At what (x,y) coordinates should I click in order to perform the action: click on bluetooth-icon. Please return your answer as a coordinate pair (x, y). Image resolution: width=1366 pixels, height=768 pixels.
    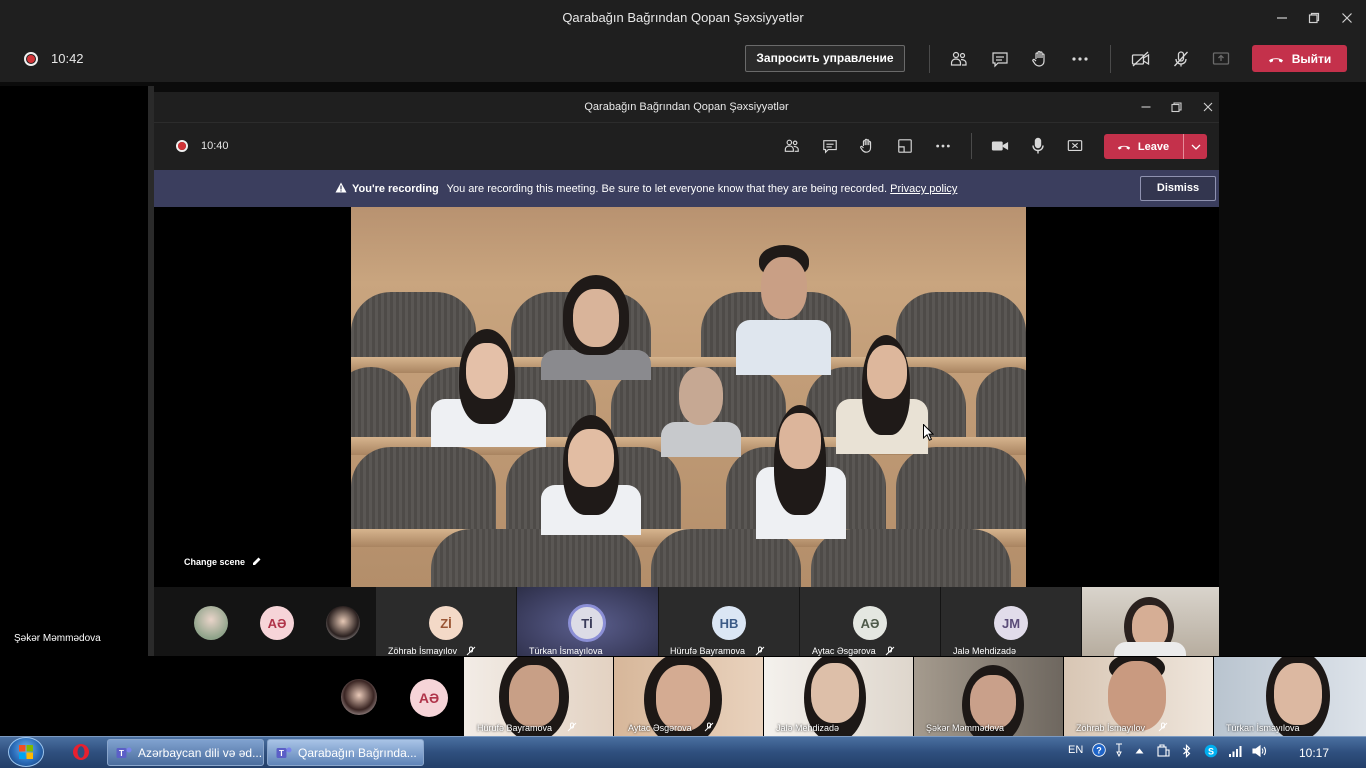
    Looking at the image, I should click on (1187, 751).